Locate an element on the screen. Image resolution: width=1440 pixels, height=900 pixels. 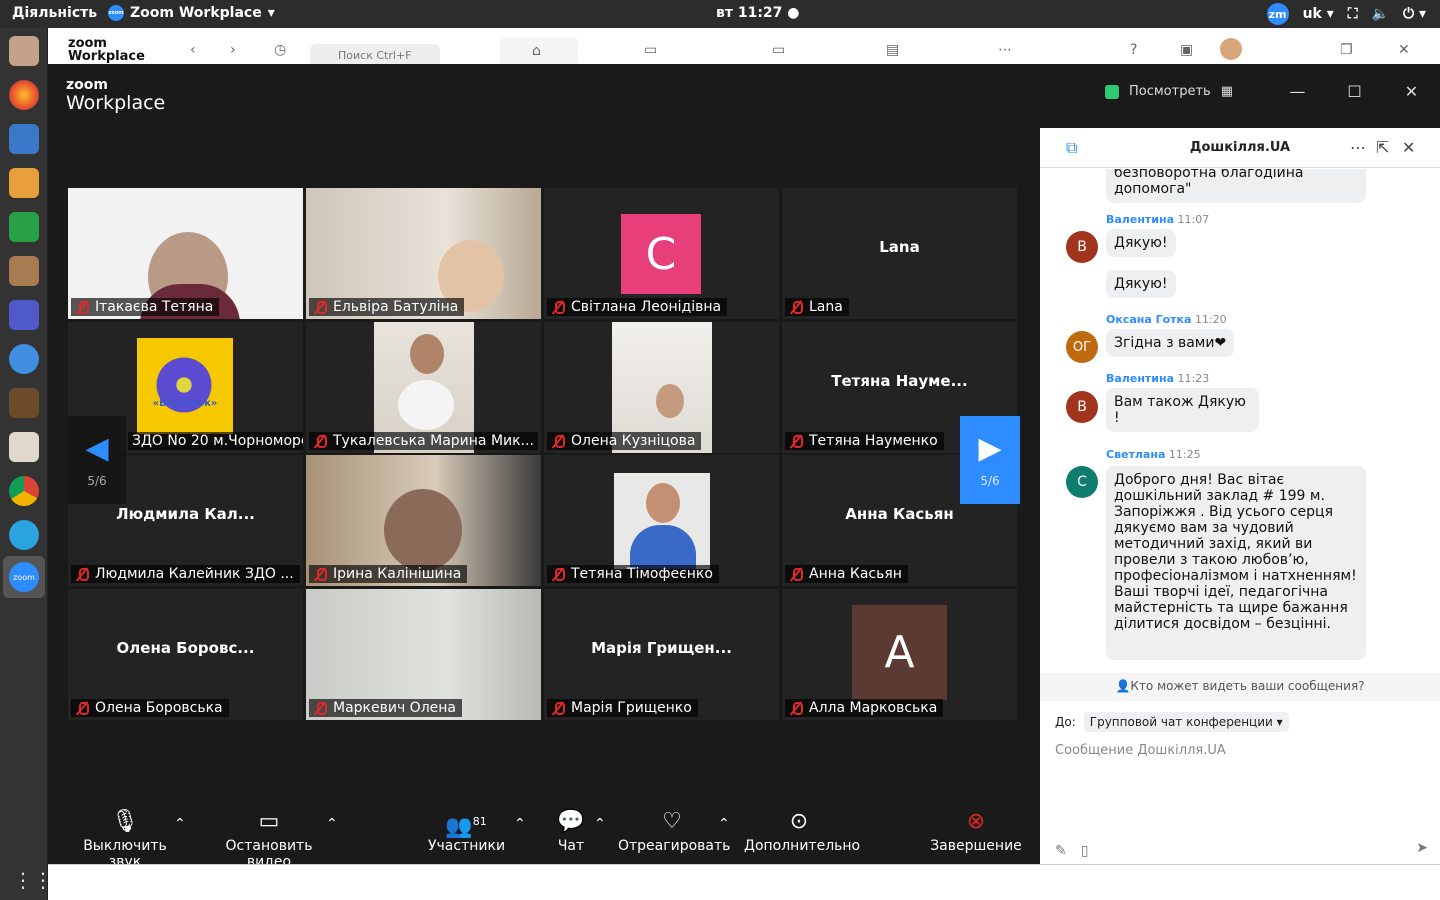
sender-name: Оксана Готка is located at coordinates (1149, 319).